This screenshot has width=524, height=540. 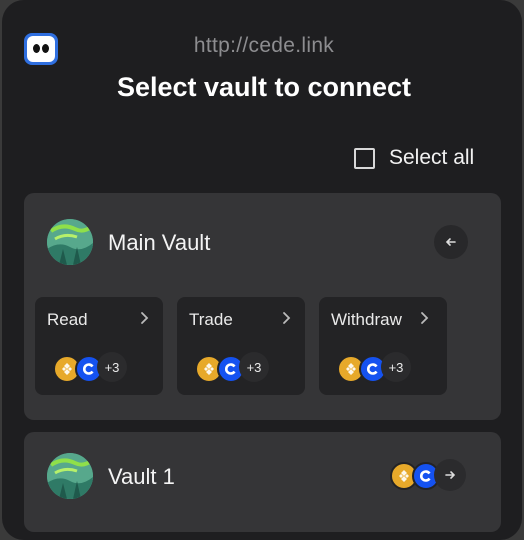 I want to click on permission-label: Withdraw, so click(x=366, y=319).